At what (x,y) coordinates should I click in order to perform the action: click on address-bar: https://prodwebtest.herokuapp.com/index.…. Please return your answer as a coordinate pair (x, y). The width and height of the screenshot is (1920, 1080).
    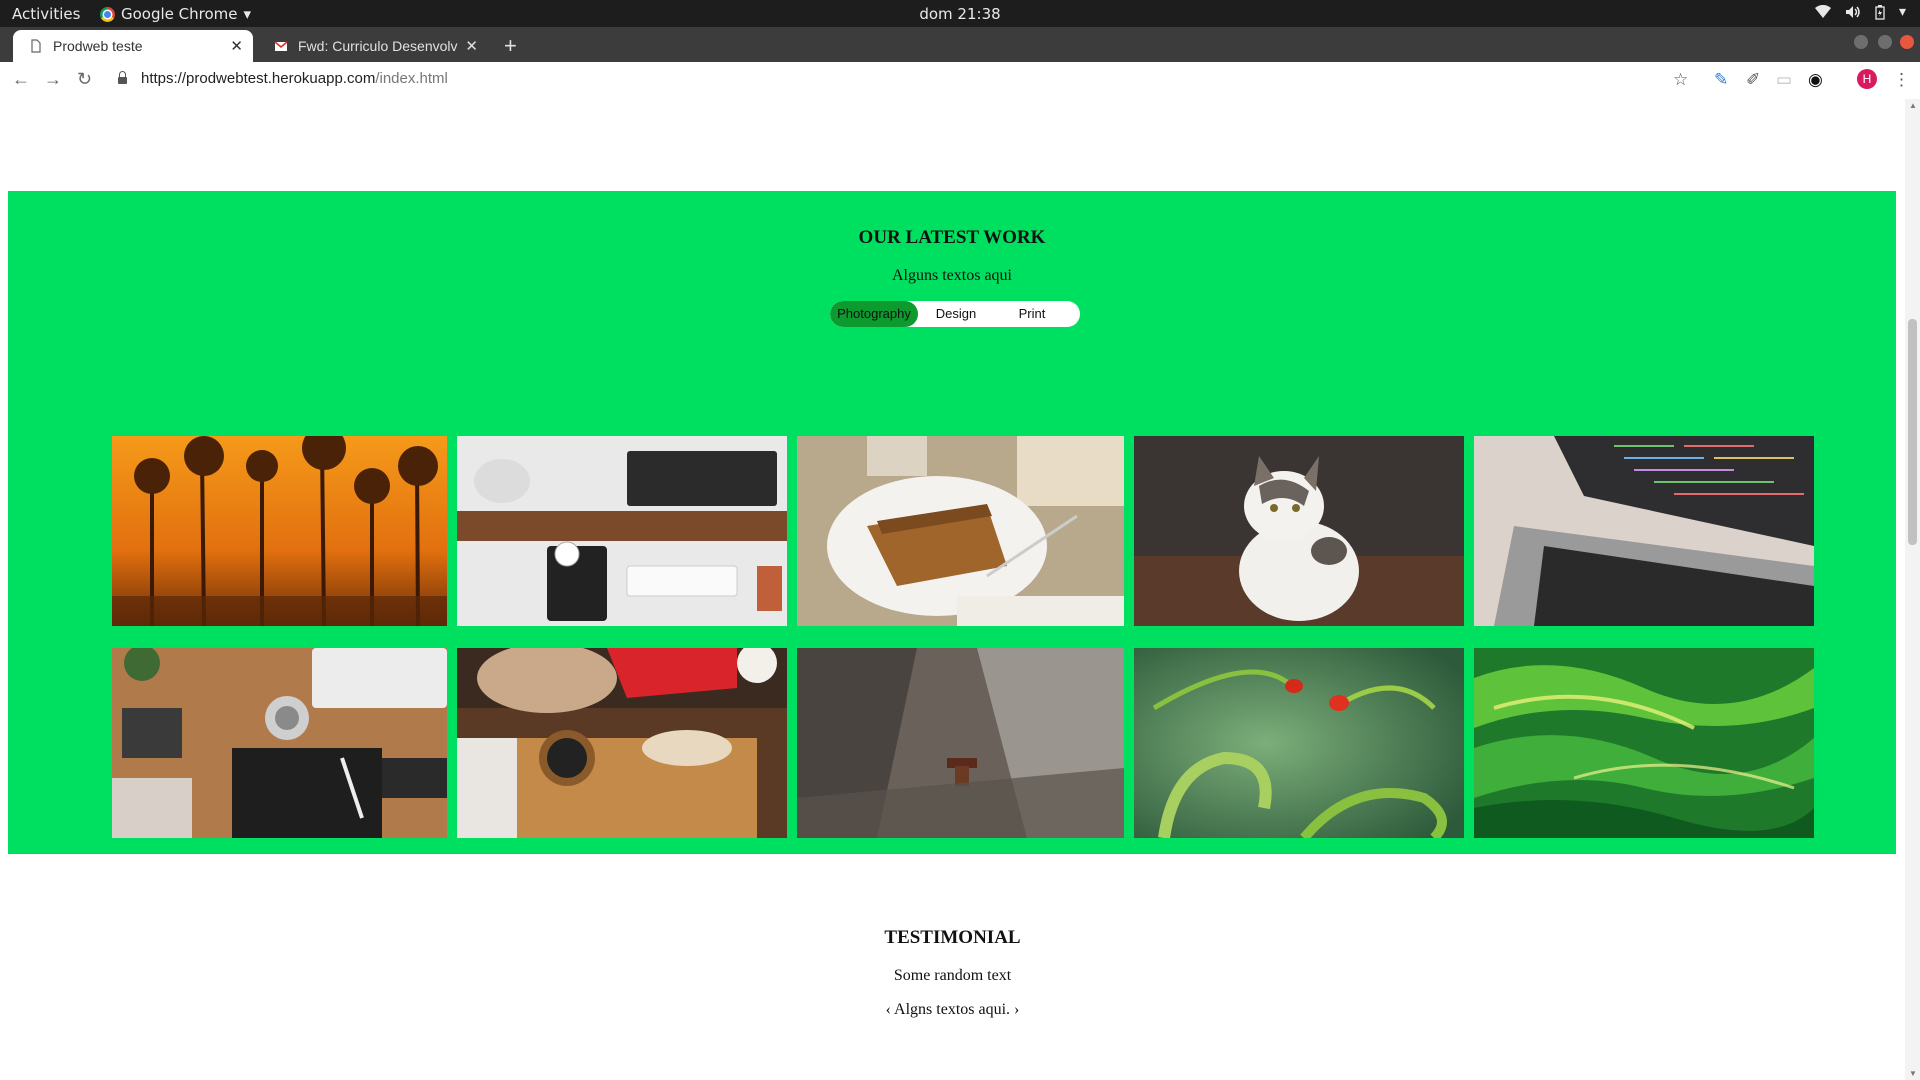
    Looking at the image, I should click on (283, 78).